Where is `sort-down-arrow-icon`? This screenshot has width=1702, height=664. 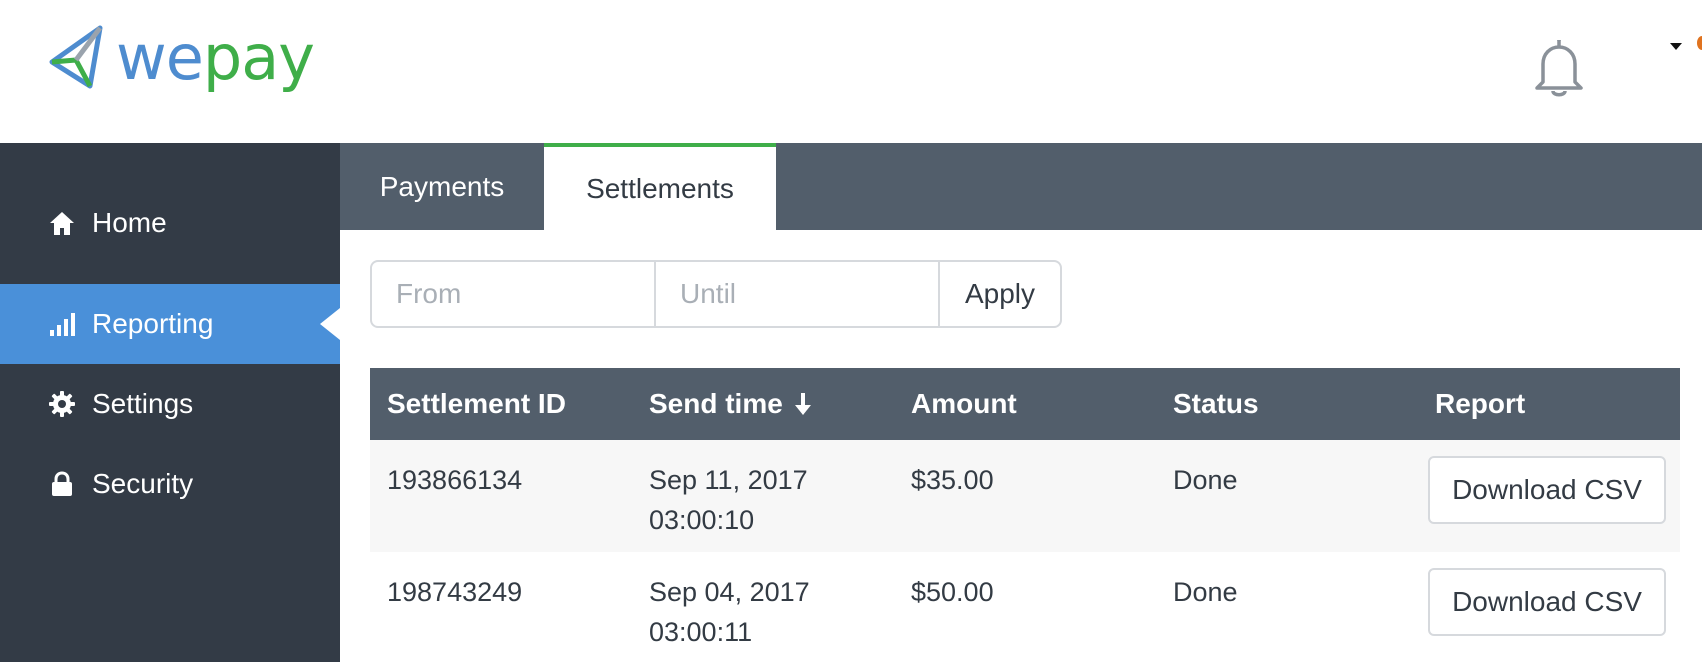
sort-down-arrow-icon is located at coordinates (802, 404).